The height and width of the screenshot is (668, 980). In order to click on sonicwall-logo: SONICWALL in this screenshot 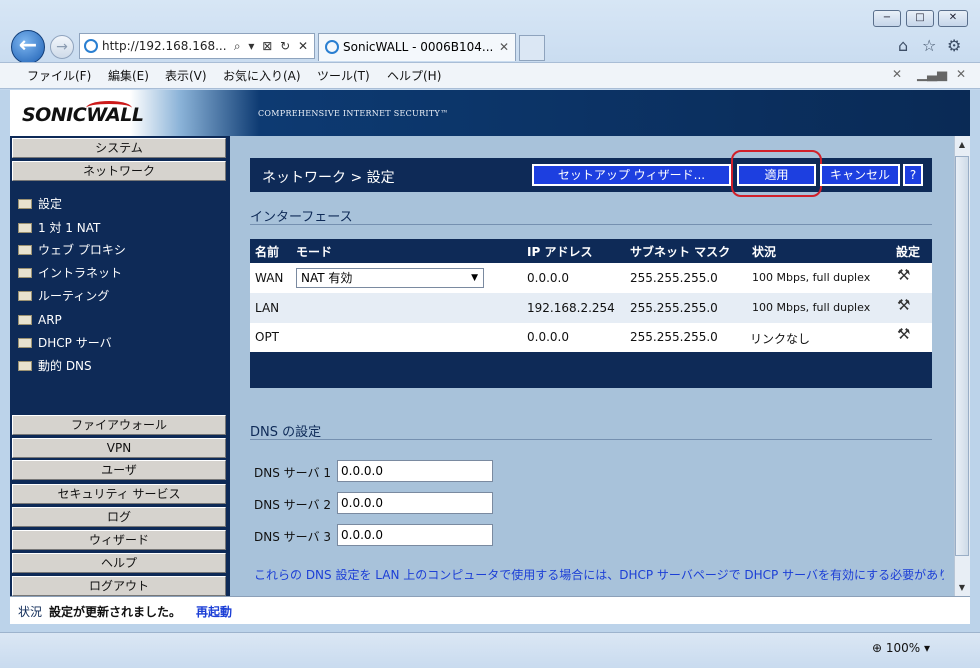, I will do `click(83, 115)`.